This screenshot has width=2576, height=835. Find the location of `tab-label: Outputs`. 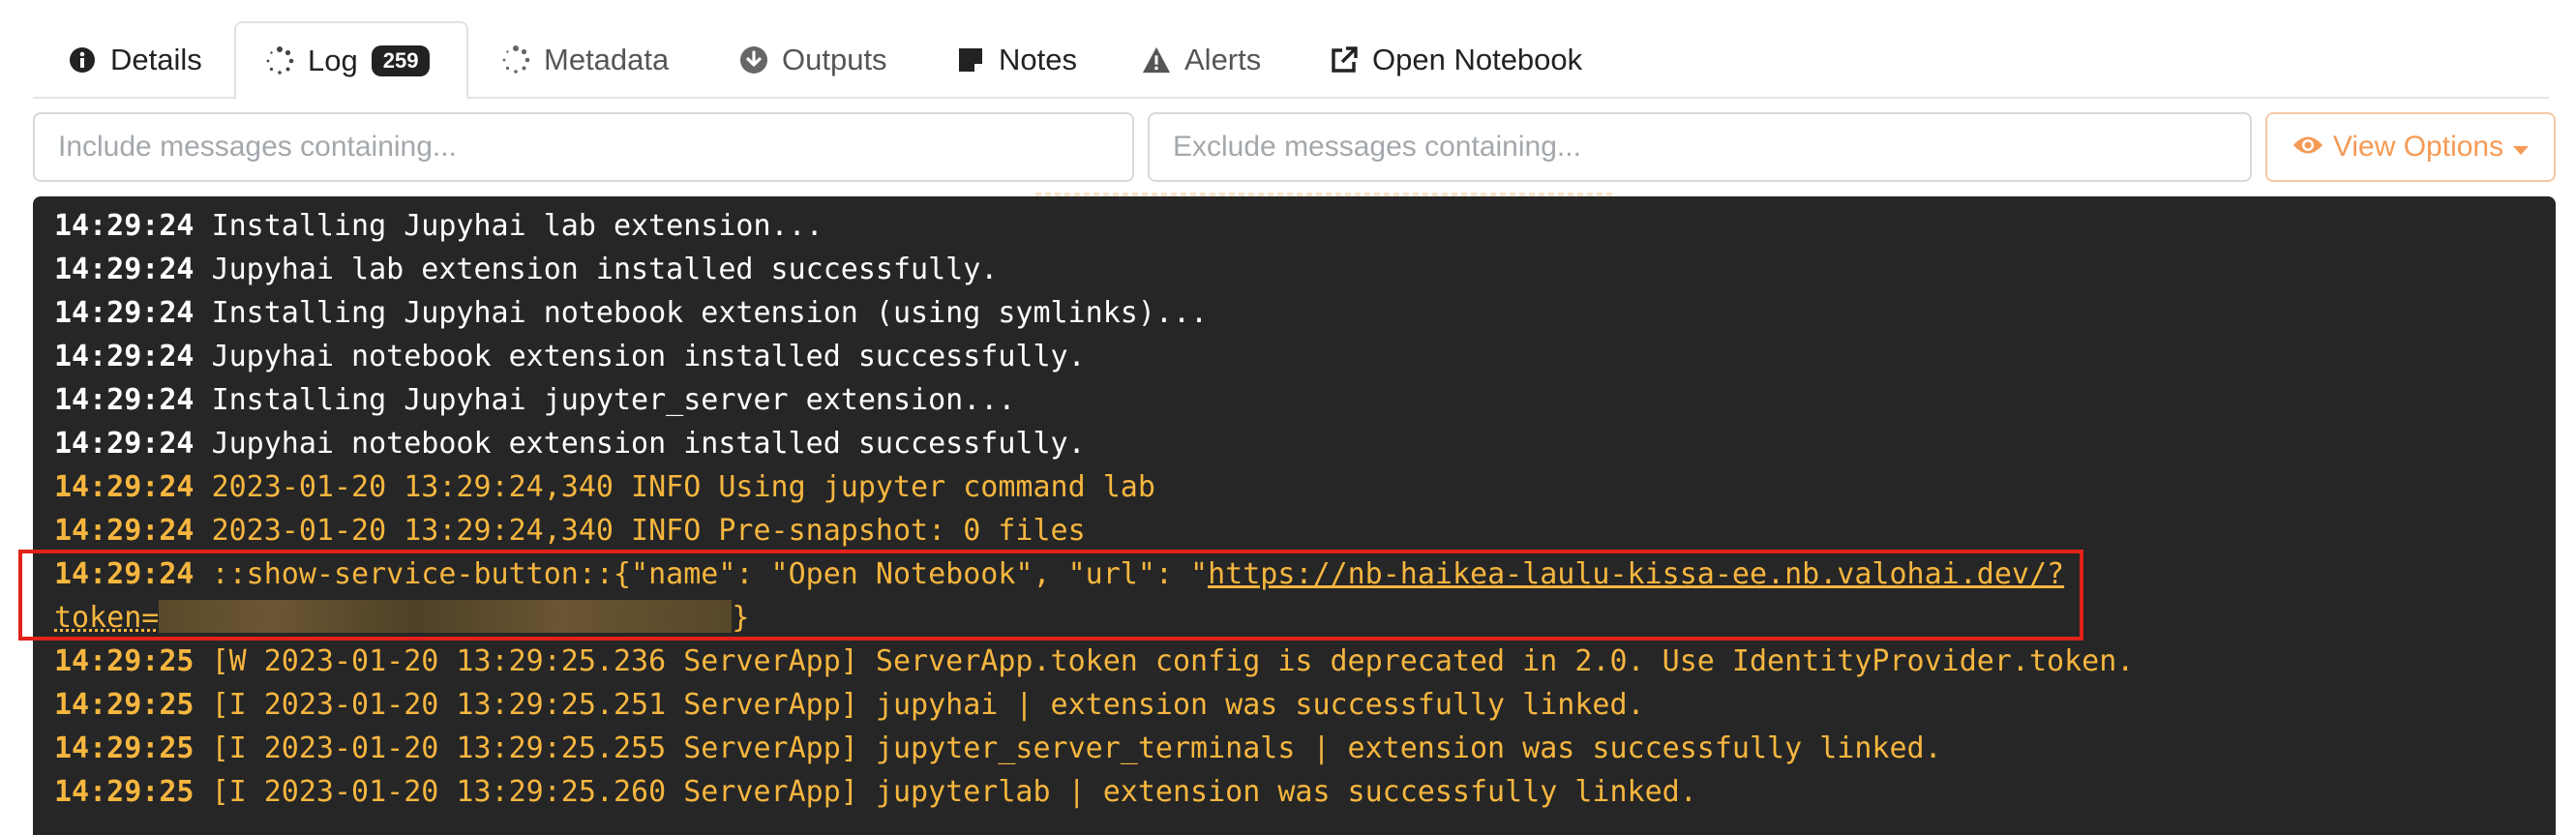

tab-label: Outputs is located at coordinates (834, 59).